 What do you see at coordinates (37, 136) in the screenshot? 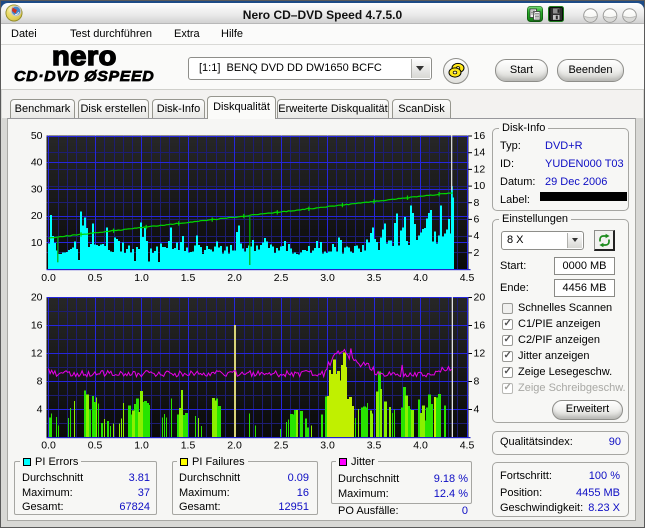
I see `svg-text: 50` at bounding box center [37, 136].